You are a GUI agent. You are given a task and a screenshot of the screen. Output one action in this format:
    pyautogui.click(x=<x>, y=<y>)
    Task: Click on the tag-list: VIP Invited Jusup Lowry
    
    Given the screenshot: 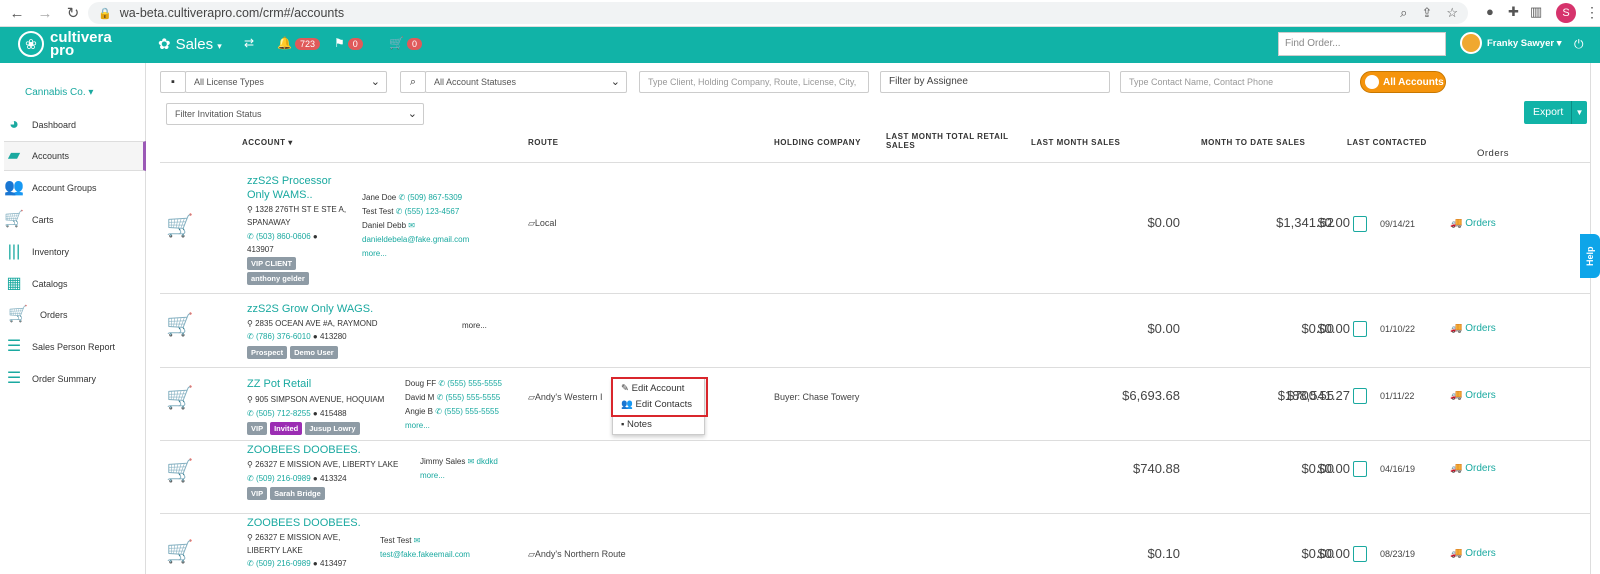 What is the action you would take?
    pyautogui.click(x=303, y=428)
    